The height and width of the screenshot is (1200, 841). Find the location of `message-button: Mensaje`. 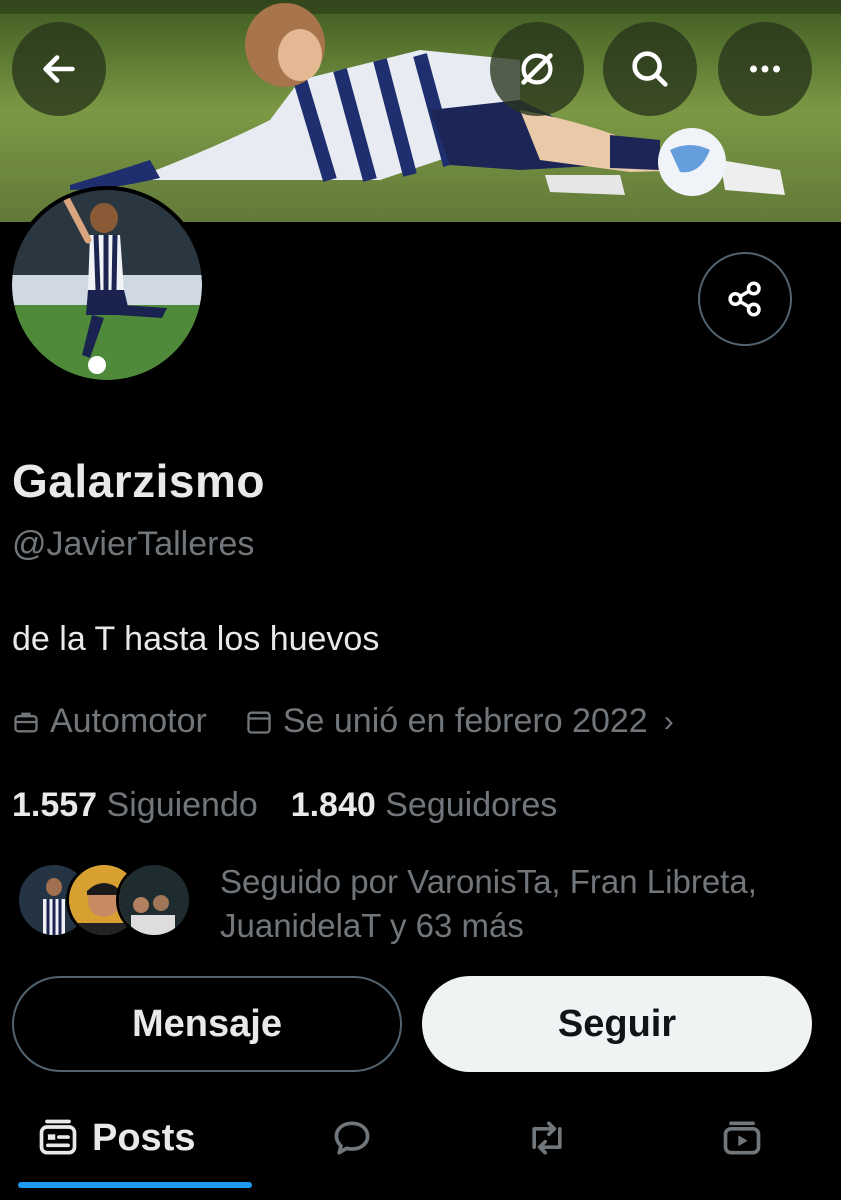

message-button: Mensaje is located at coordinates (207, 1024).